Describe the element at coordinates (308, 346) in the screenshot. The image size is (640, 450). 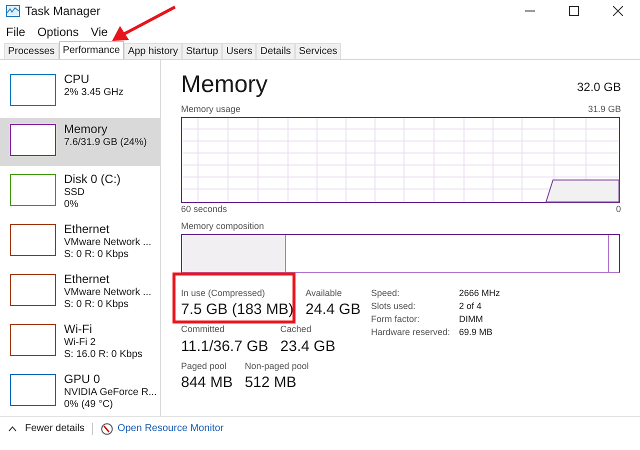
I see `stat-value: 23.4 GB` at that location.